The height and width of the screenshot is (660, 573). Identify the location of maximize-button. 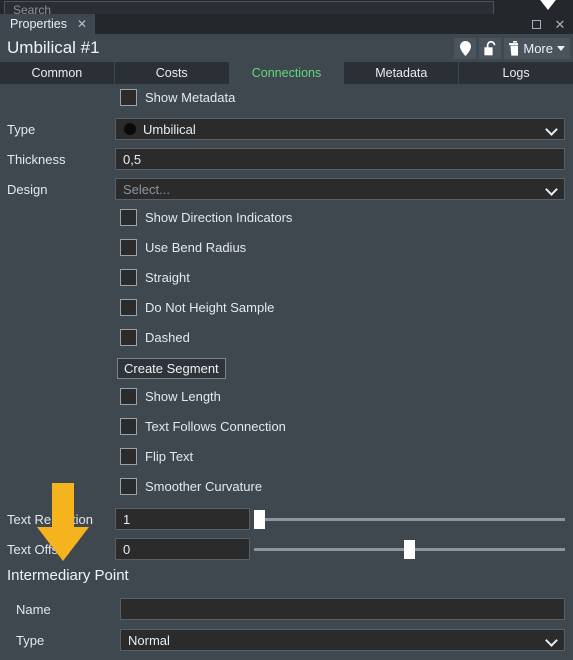
(536, 24).